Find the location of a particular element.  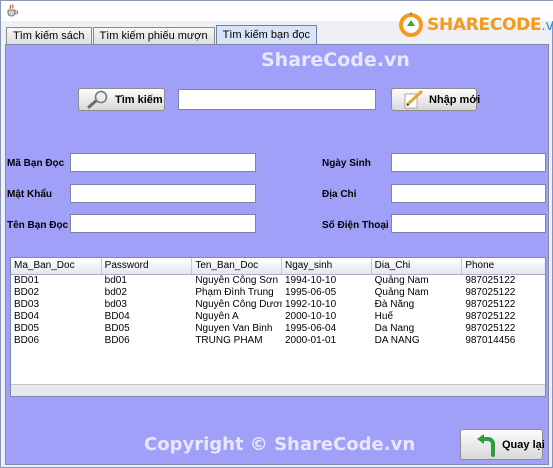

column-header: Ngay_sinh is located at coordinates (327, 266).